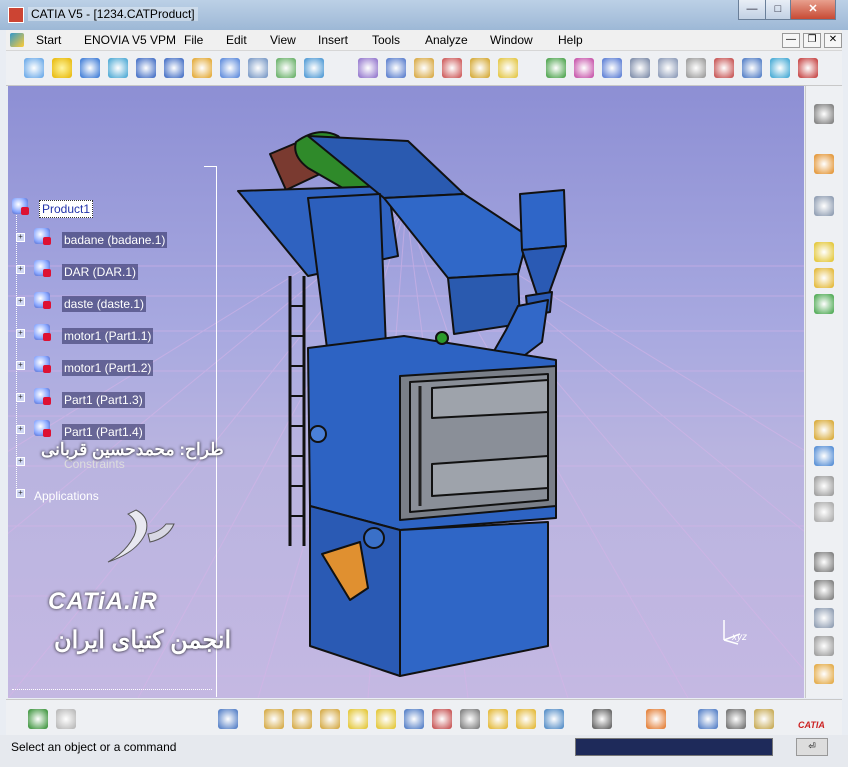 Image resolution: width=848 pixels, height=767 pixels. I want to click on menu-edit: Edit, so click(236, 40).